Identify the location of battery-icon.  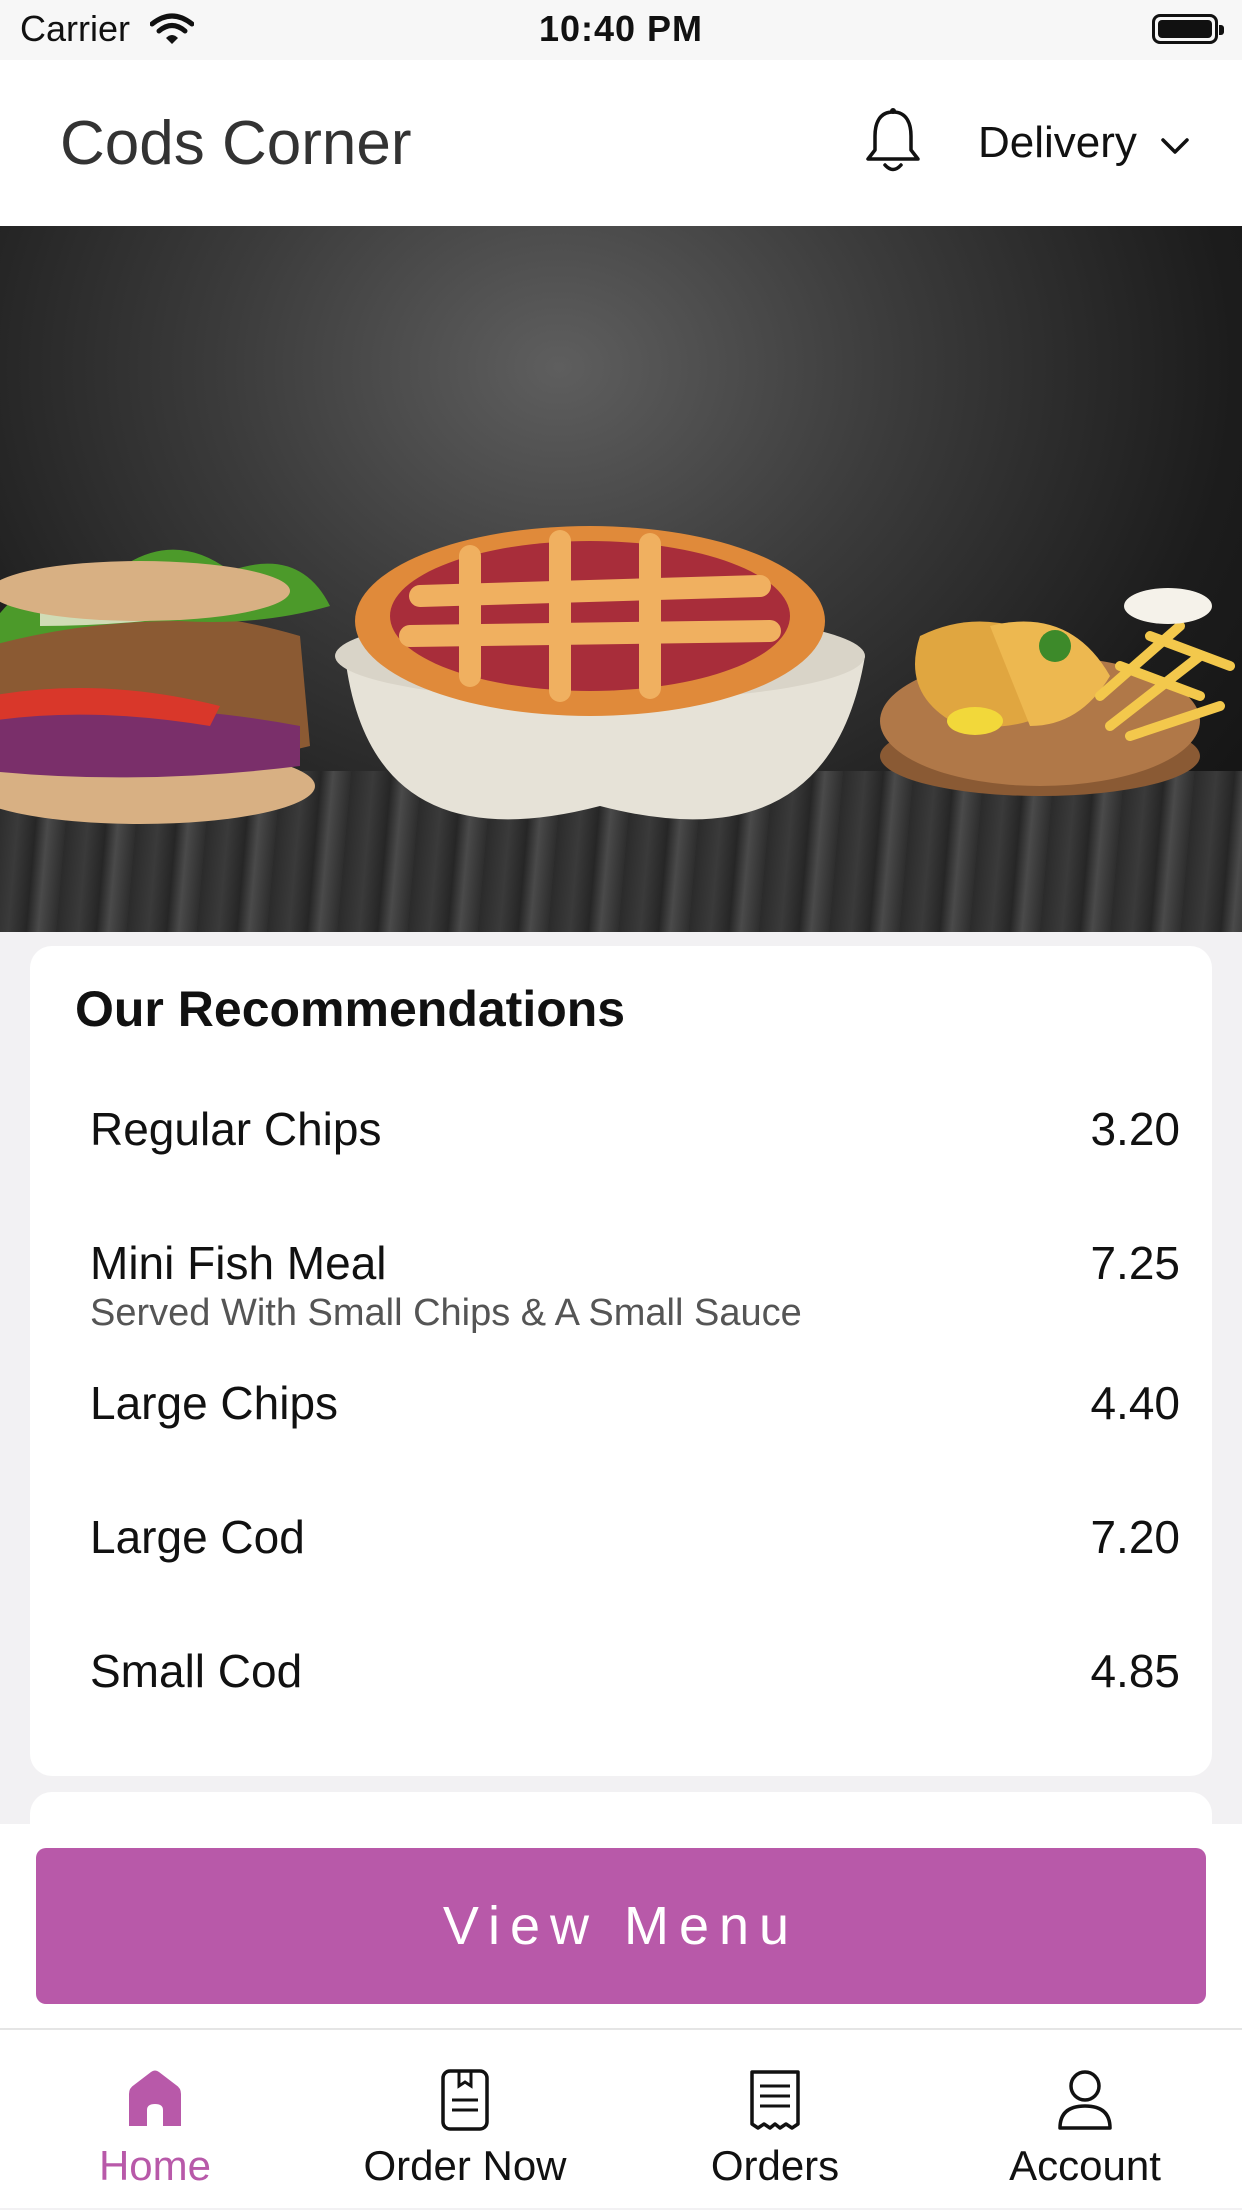
(1188, 29).